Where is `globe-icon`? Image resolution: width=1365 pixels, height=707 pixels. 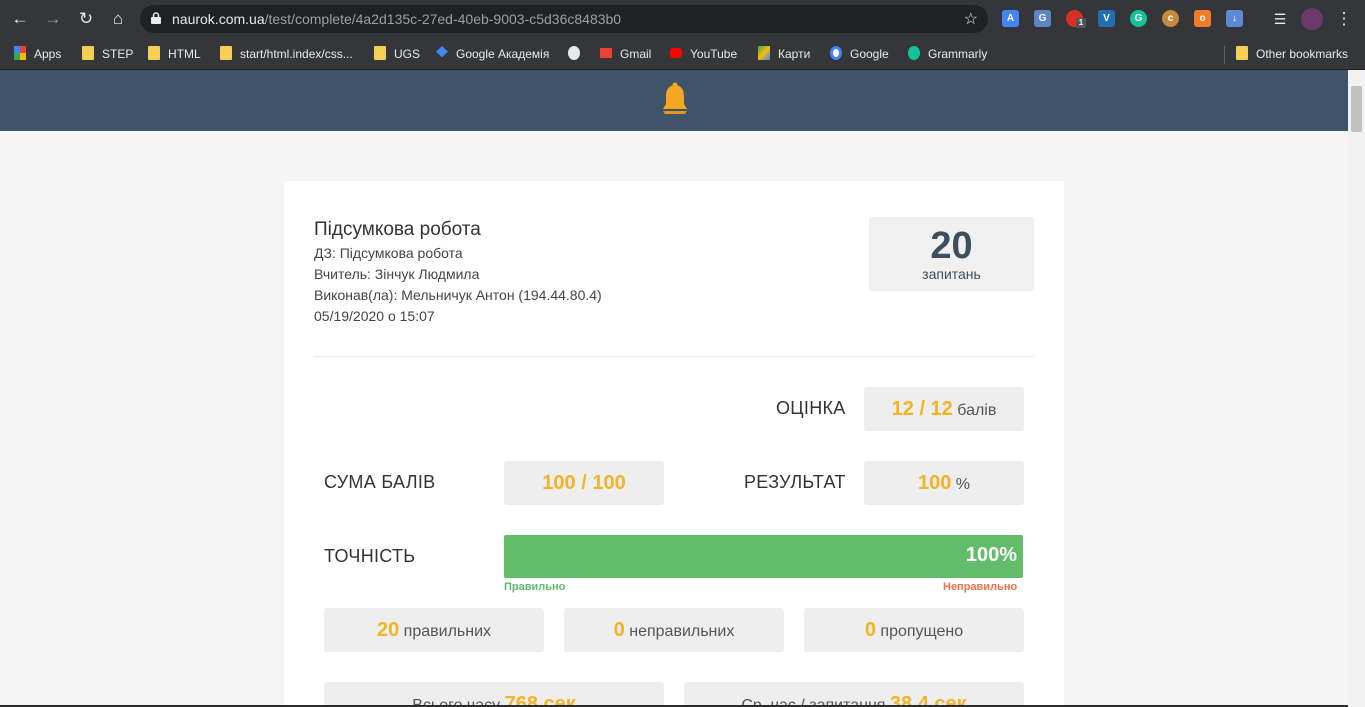
globe-icon is located at coordinates (574, 53).